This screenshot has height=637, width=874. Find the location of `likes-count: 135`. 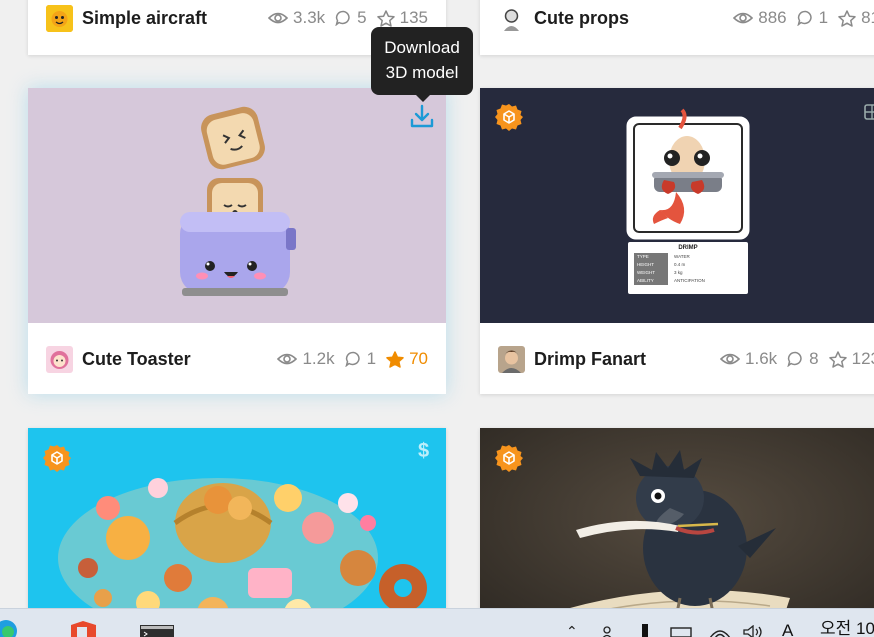

likes-count: 135 is located at coordinates (402, 18).